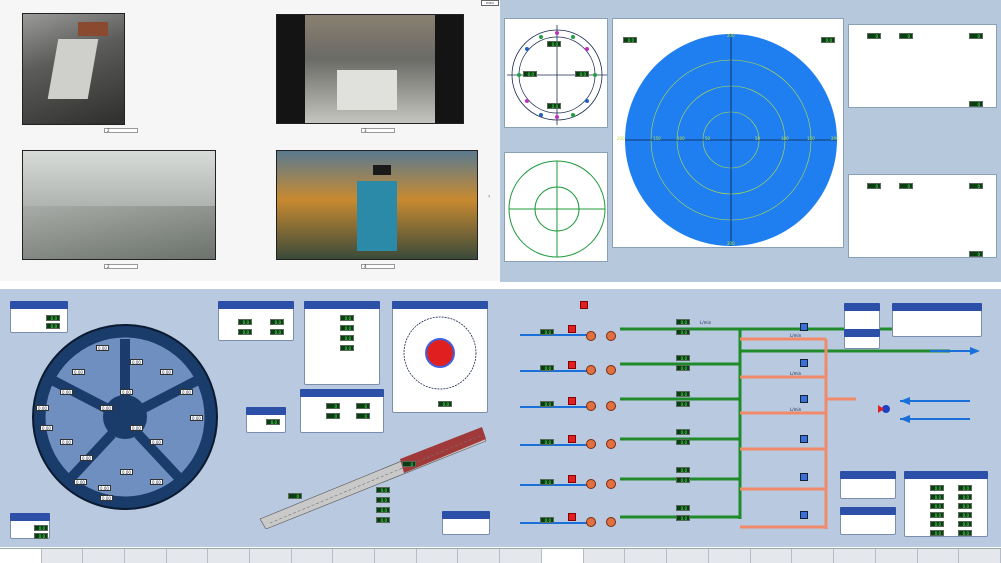 The width and height of the screenshot is (1001, 563). I want to click on chevron-right-icon: ›, so click(489, 196).